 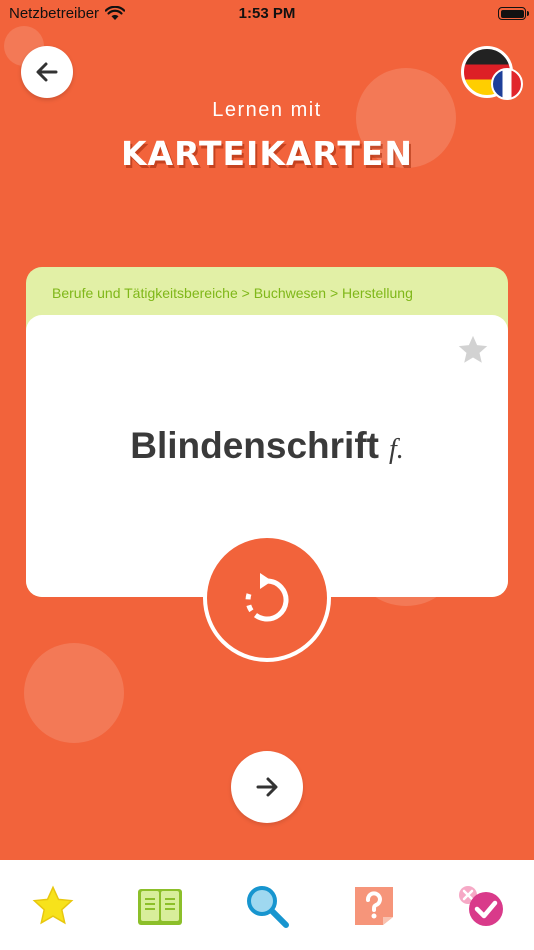 I want to click on tab-progress, so click(x=481, y=906).